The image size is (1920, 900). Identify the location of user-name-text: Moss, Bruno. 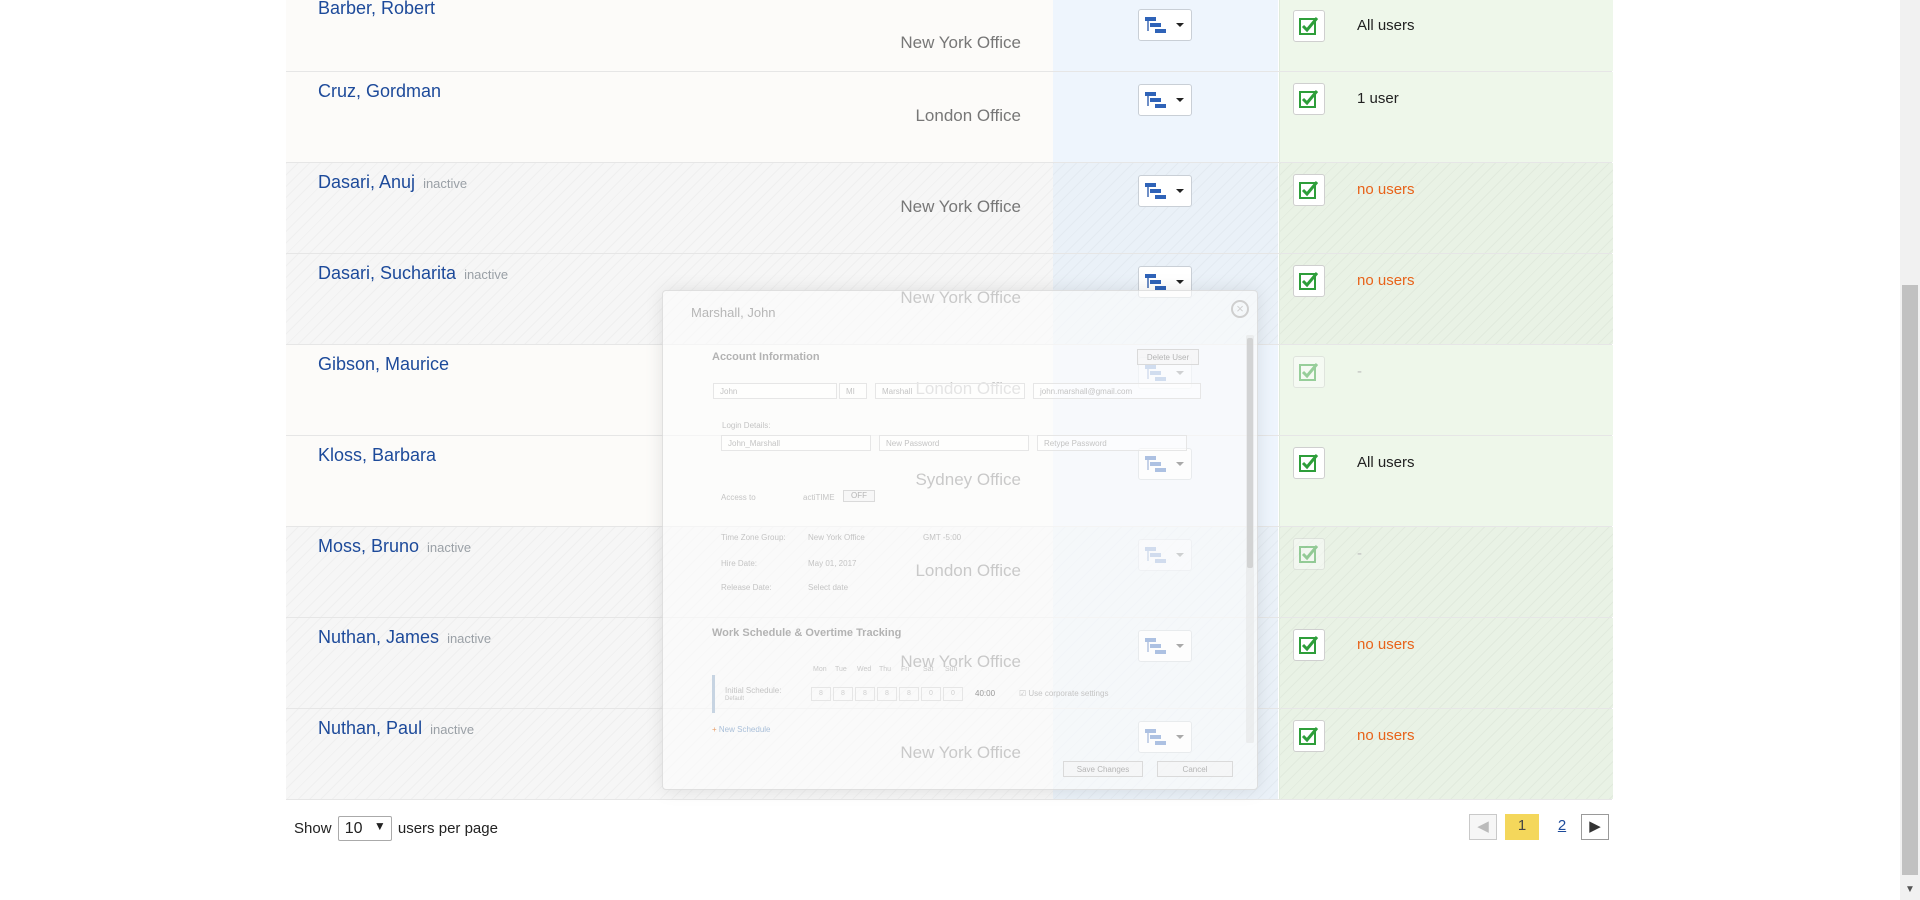
(368, 546).